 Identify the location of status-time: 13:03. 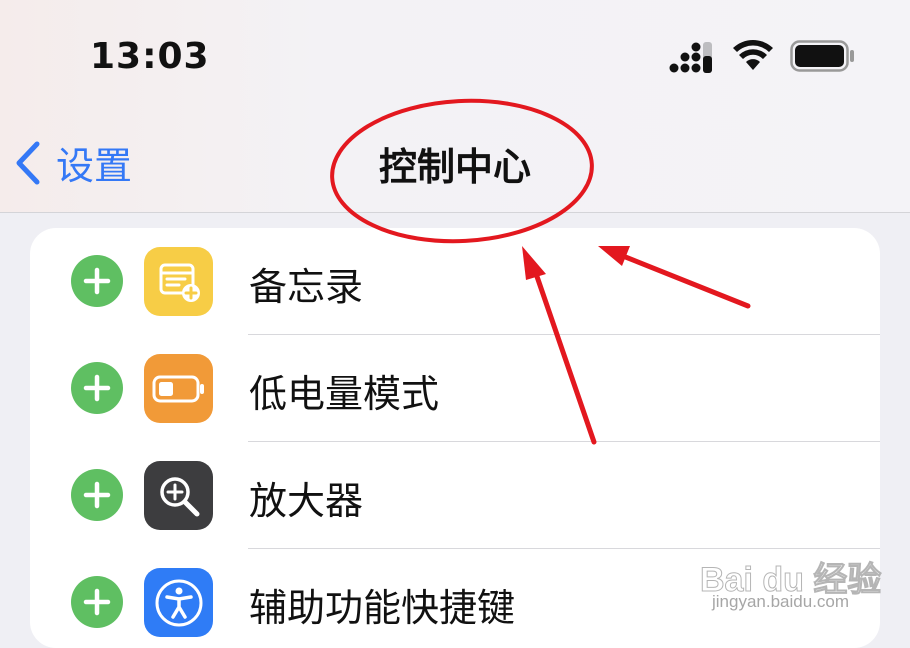
(150, 56).